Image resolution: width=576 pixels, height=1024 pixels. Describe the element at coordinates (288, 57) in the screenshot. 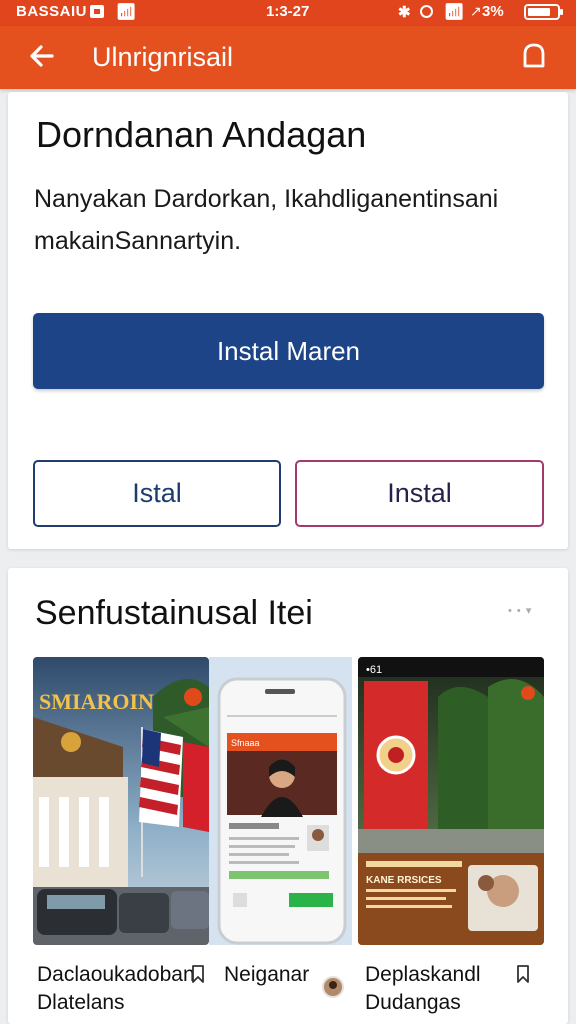

I see `app-bar: Ulnrignrisail` at that location.